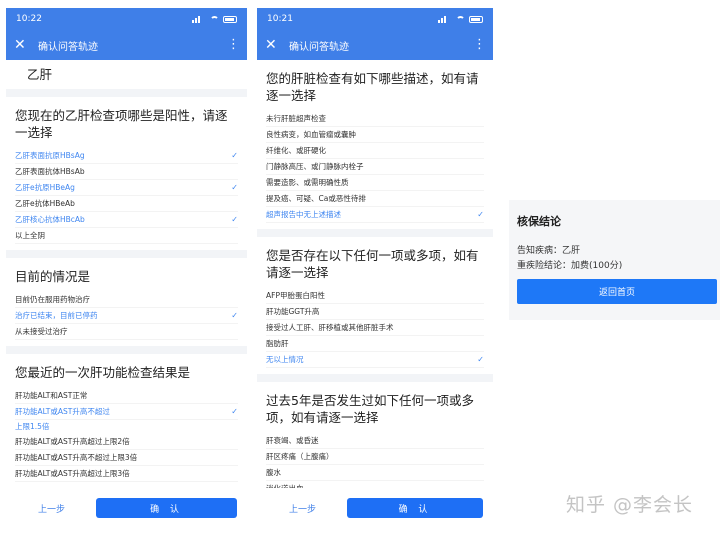  I want to click on answer-option: 肝功能ALT或AST升高超过上限2倍✓, so click(126, 442).